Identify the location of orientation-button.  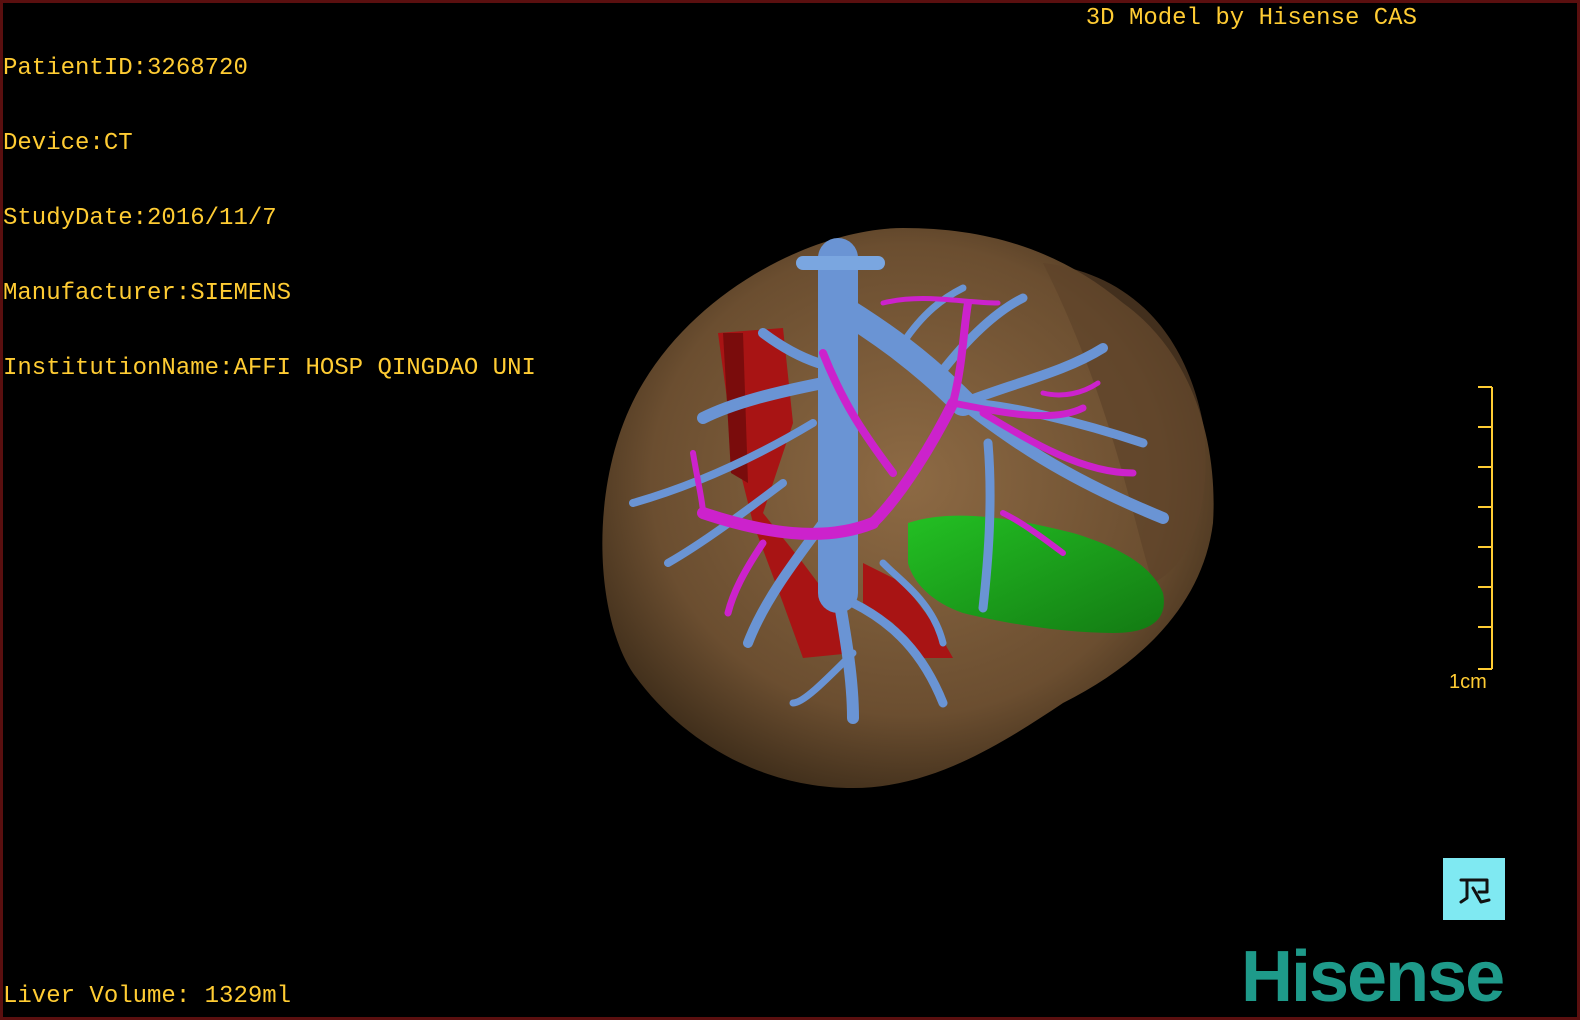
(1474, 889).